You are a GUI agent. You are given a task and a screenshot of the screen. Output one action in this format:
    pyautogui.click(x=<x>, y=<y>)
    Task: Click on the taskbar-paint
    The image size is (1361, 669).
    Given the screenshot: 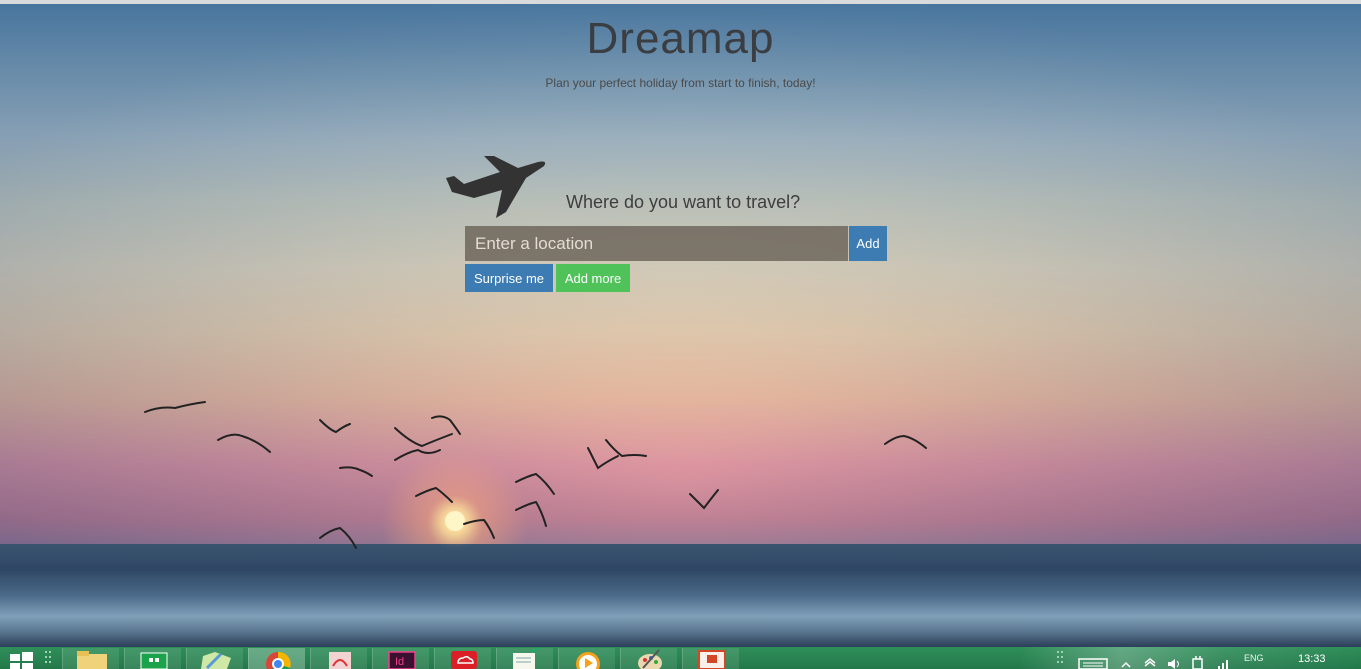 What is the action you would take?
    pyautogui.click(x=648, y=658)
    